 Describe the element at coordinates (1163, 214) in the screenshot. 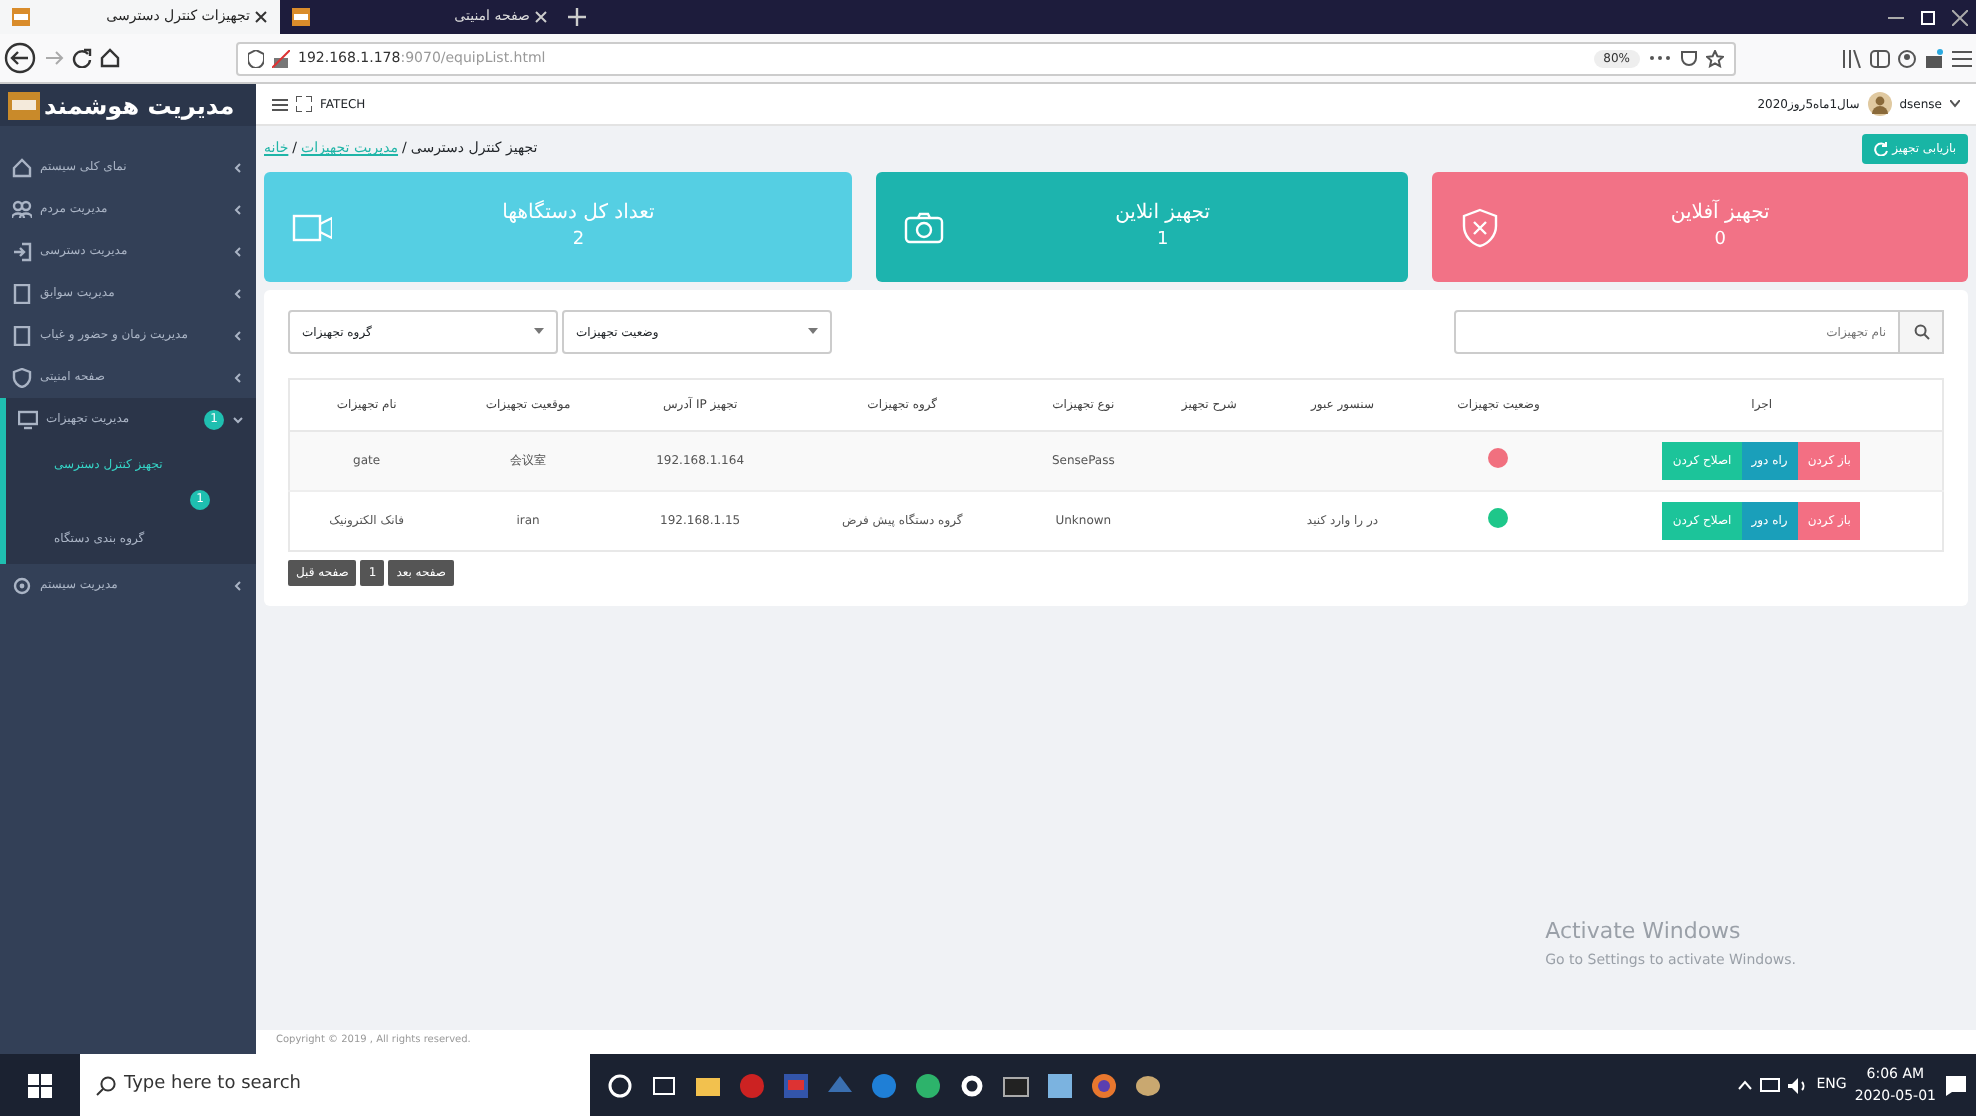

I see `card-title: تجهیز انلاین` at that location.